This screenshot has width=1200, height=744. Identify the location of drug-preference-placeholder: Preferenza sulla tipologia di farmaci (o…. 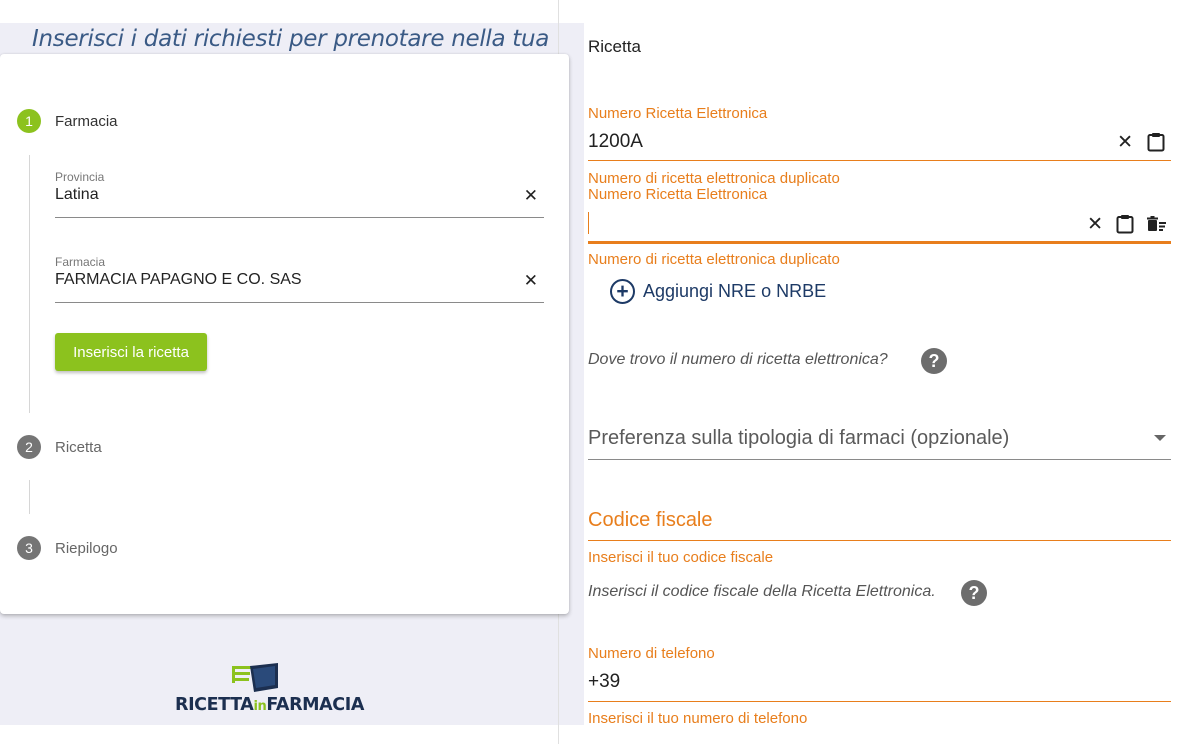
(799, 438).